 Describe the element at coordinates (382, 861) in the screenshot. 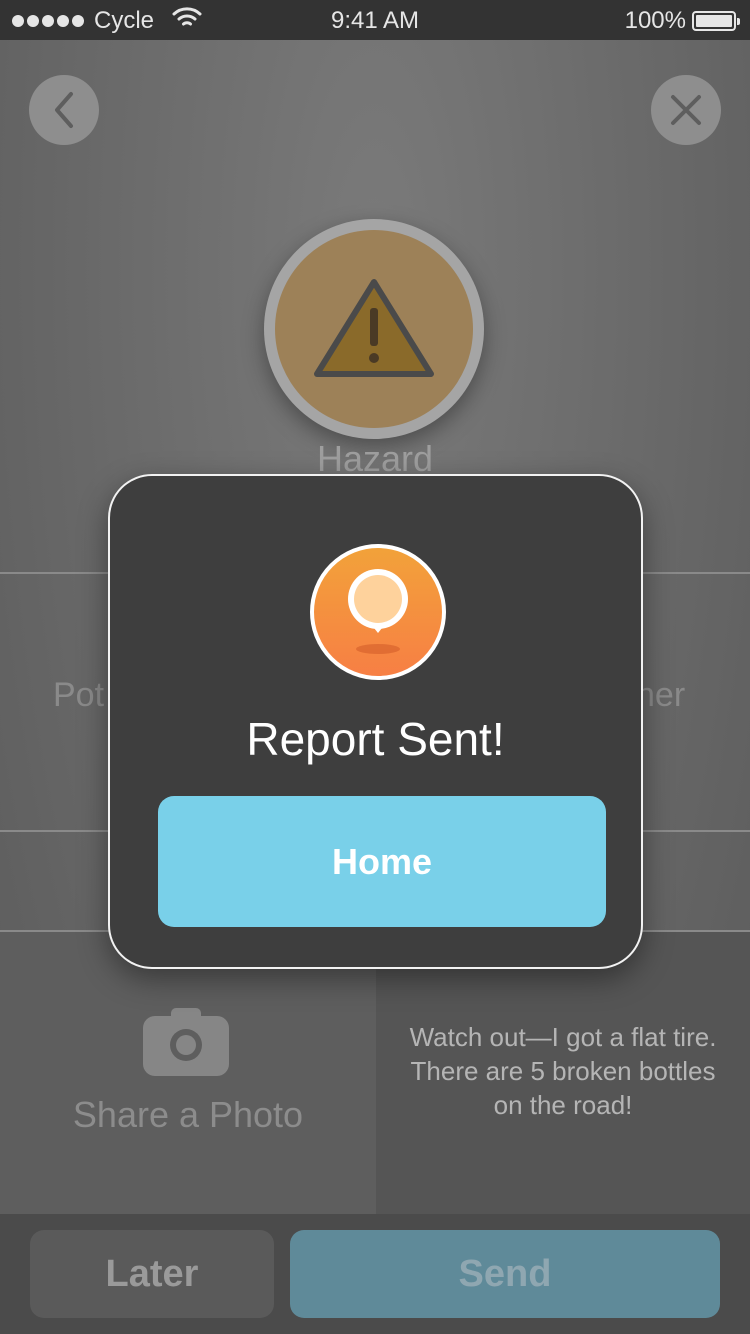

I see `home-button: Home` at that location.